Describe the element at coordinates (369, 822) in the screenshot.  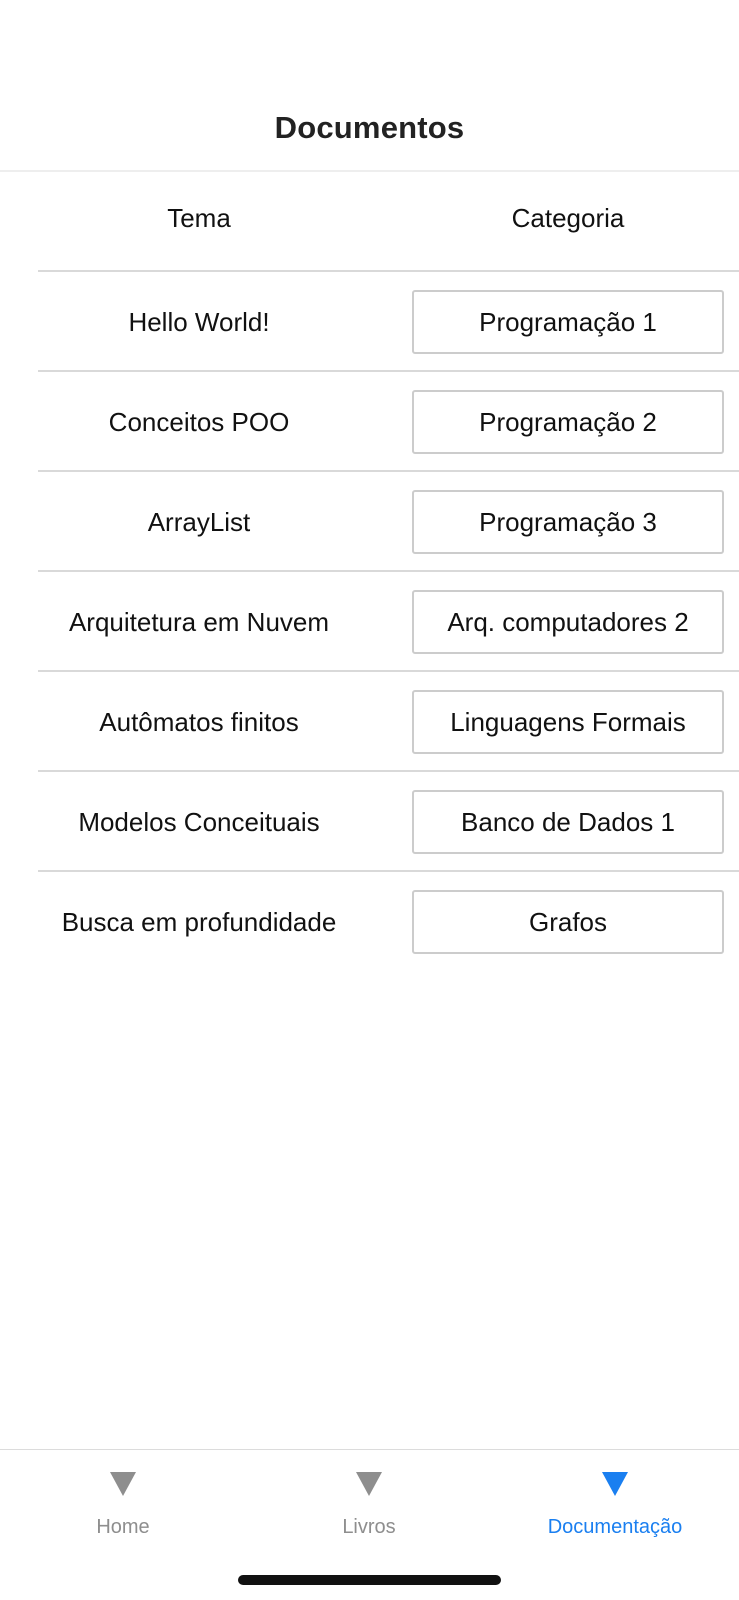
I see `table-row: Modelos Conceituais Banco de Dados 1` at that location.